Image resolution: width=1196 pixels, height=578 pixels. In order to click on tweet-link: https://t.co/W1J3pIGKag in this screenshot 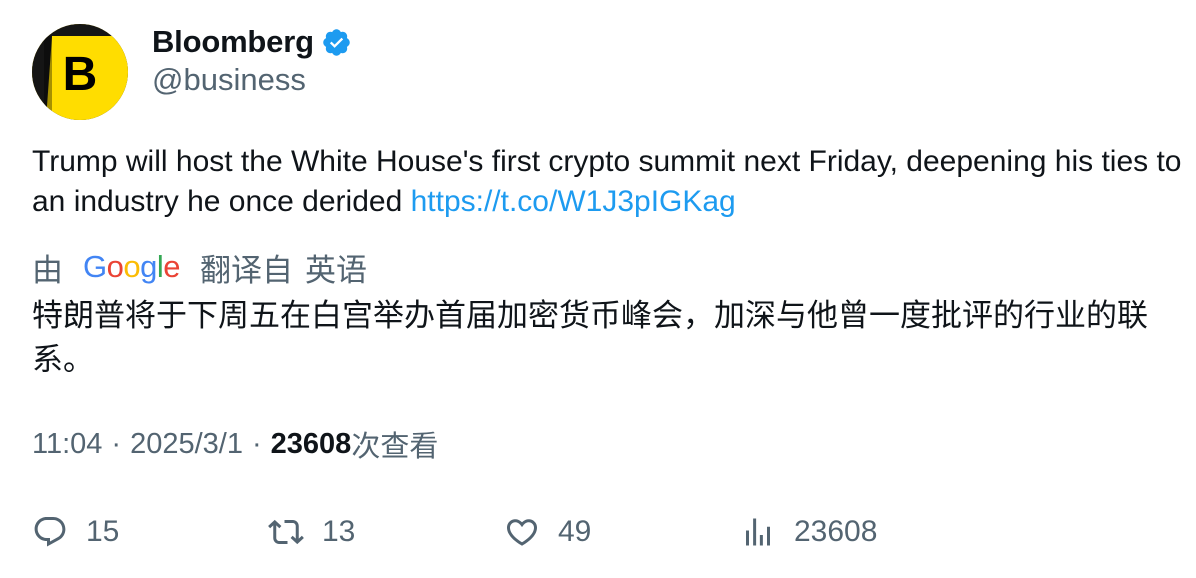, I will do `click(573, 201)`.